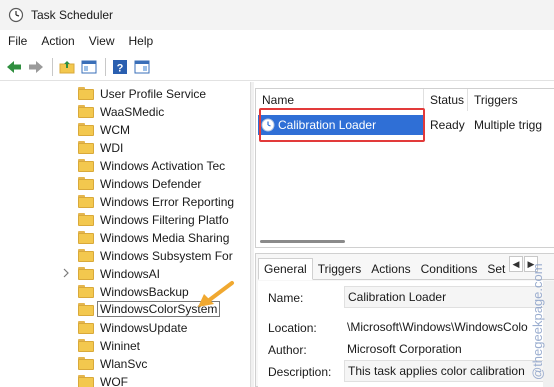 This screenshot has height=387, width=554. What do you see at coordinates (144, 328) in the screenshot?
I see `tree-item-label: WindowsUpdate` at bounding box center [144, 328].